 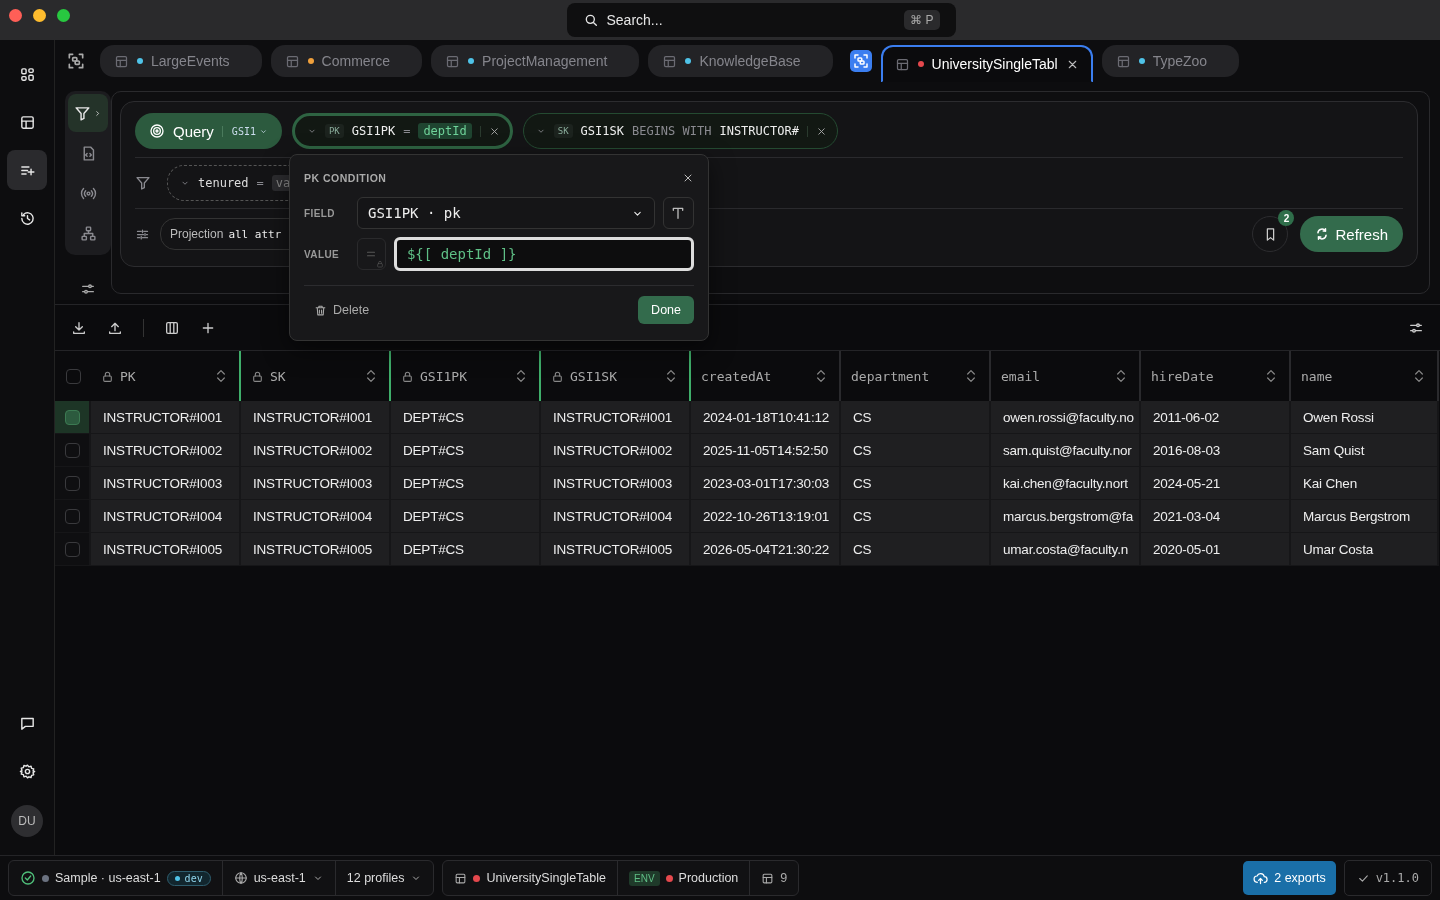 I want to click on table-cell: 2024-05-21, so click(x=1216, y=483).